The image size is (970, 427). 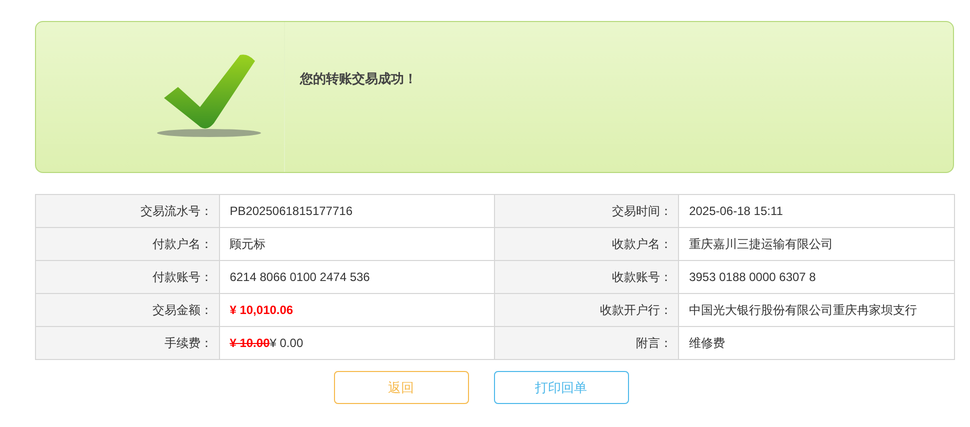 What do you see at coordinates (128, 310) in the screenshot?
I see `label-cell: 交易金额：` at bounding box center [128, 310].